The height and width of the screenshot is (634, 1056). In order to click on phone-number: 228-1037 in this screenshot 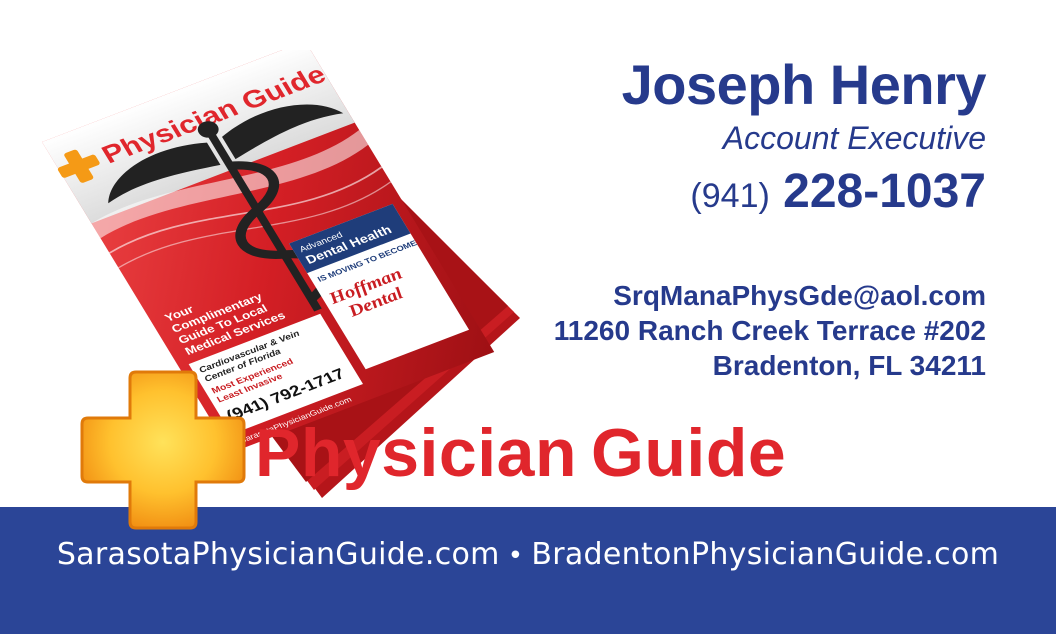, I will do `click(884, 191)`.